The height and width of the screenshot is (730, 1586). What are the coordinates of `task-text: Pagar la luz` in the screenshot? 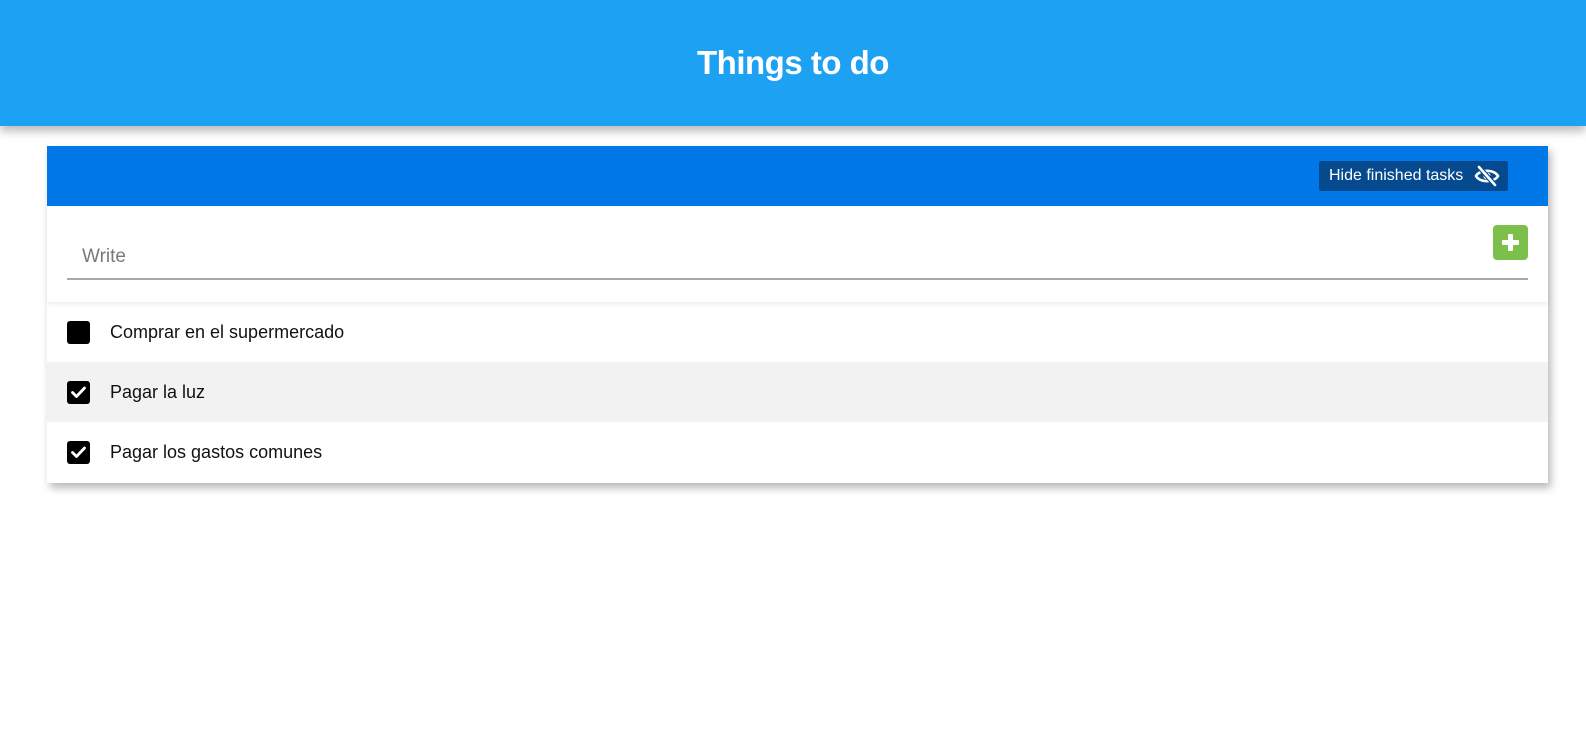 It's located at (158, 391).